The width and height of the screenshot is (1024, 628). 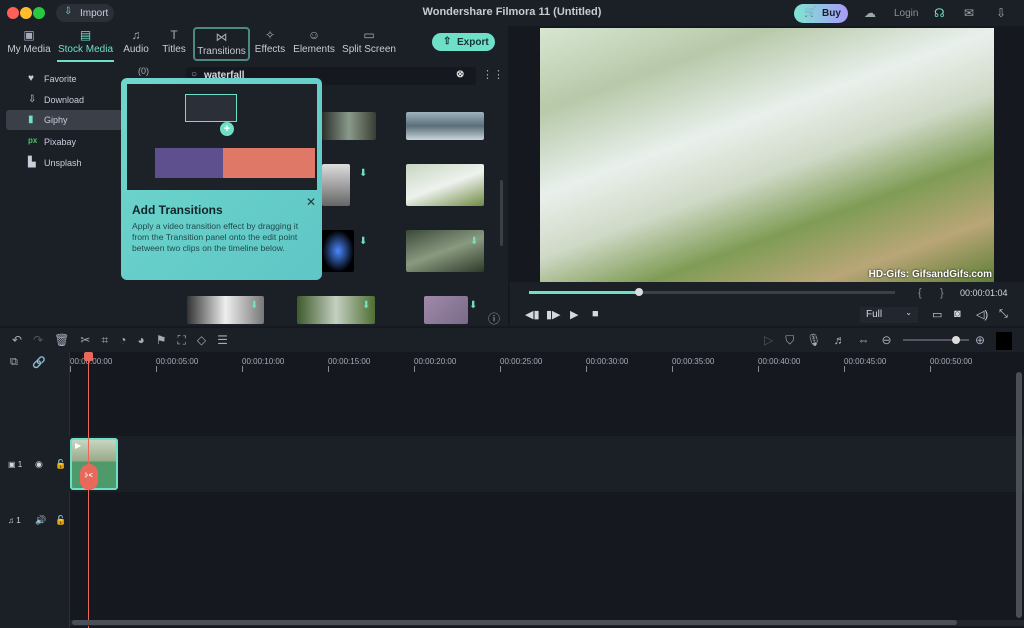 What do you see at coordinates (980, 340) in the screenshot?
I see `zoom-in-icon: ⊕` at bounding box center [980, 340].